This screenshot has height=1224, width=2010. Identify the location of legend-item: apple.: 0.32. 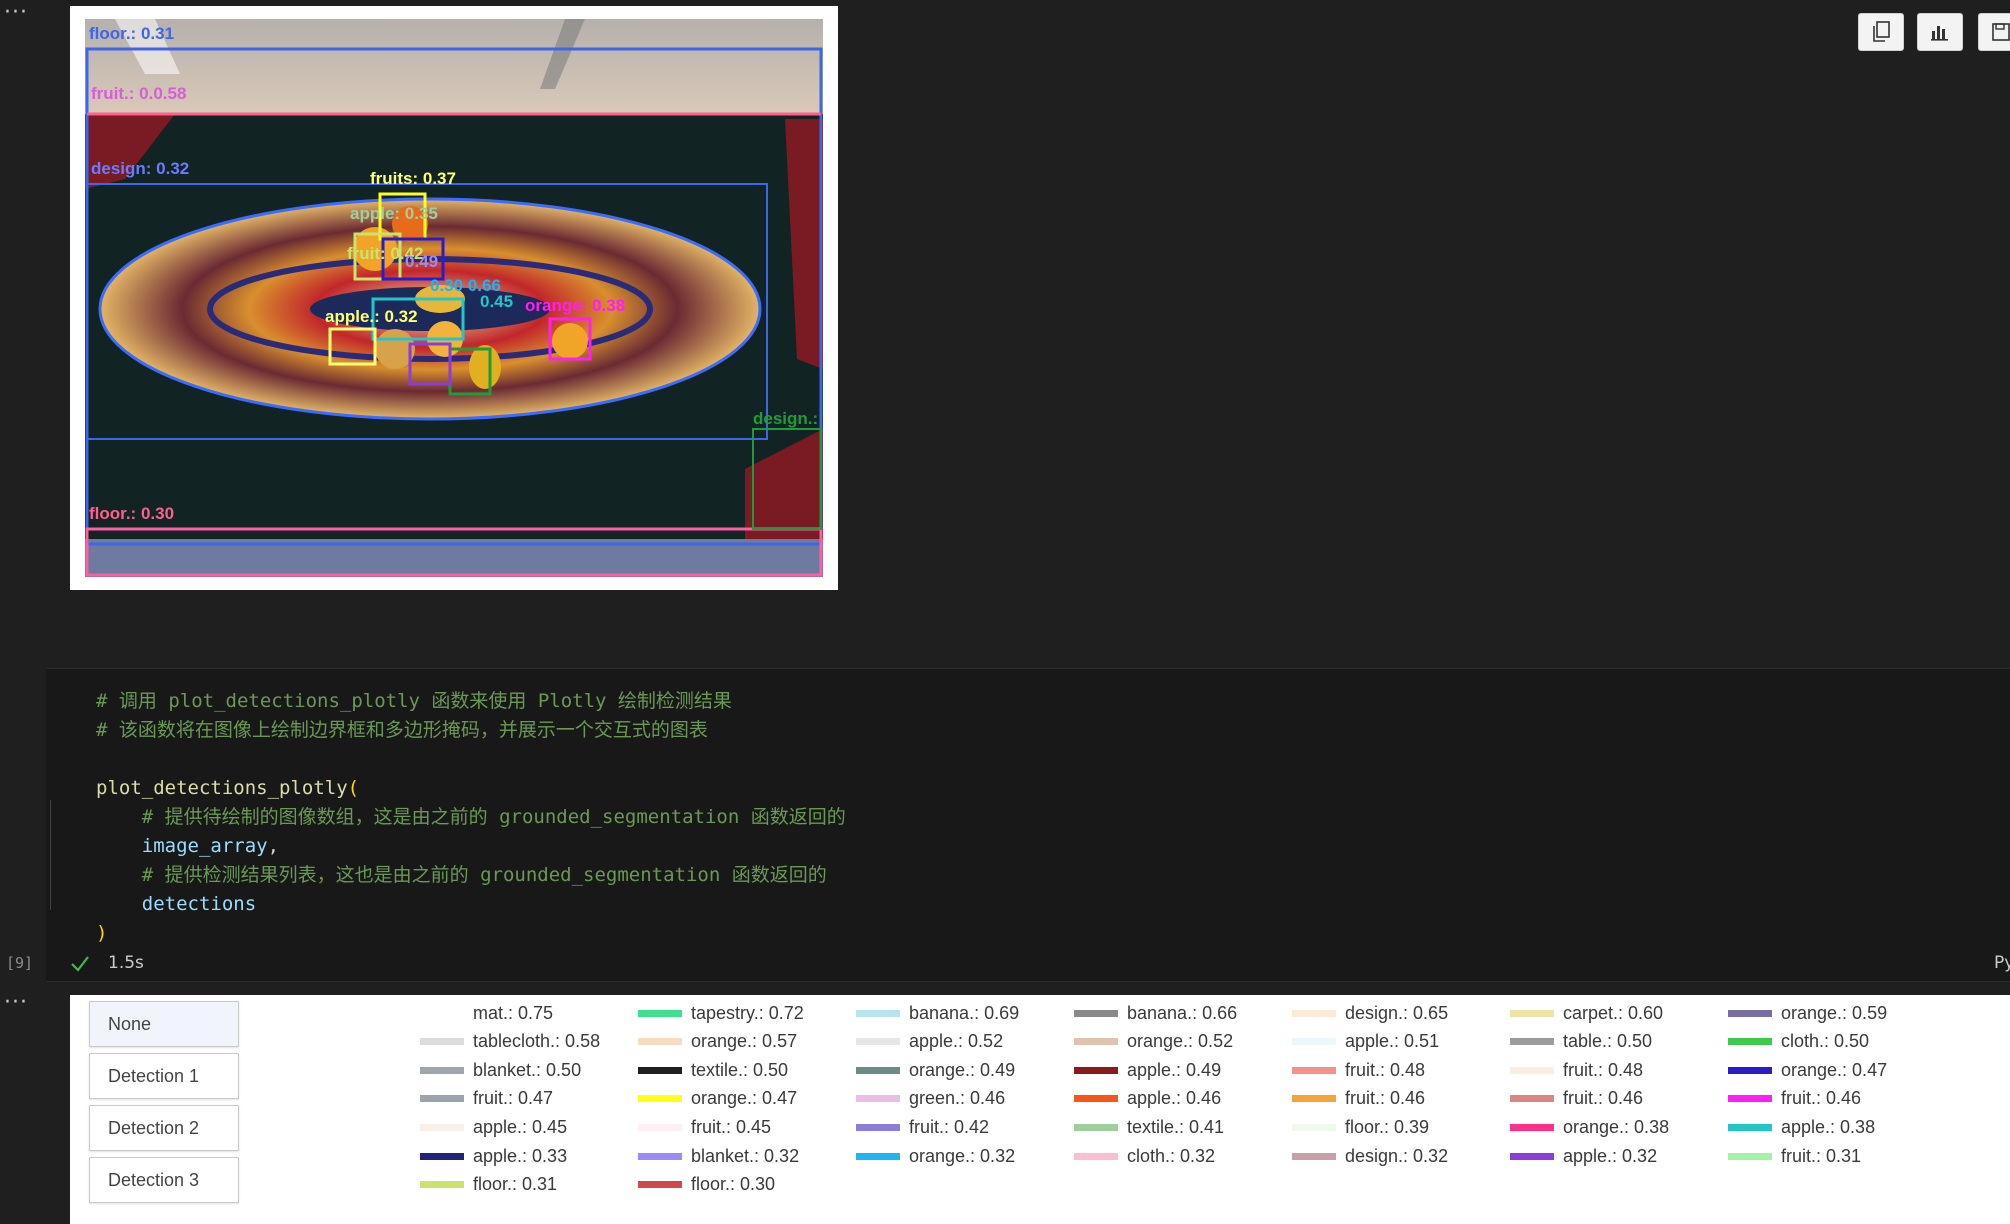
(1583, 1156).